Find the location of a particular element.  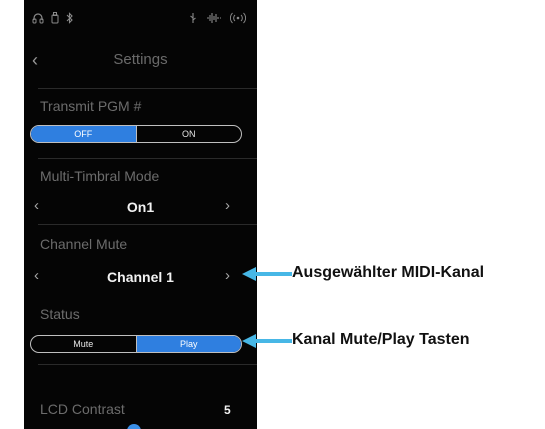

transmit-pgm-on-button: ON is located at coordinates (188, 134).